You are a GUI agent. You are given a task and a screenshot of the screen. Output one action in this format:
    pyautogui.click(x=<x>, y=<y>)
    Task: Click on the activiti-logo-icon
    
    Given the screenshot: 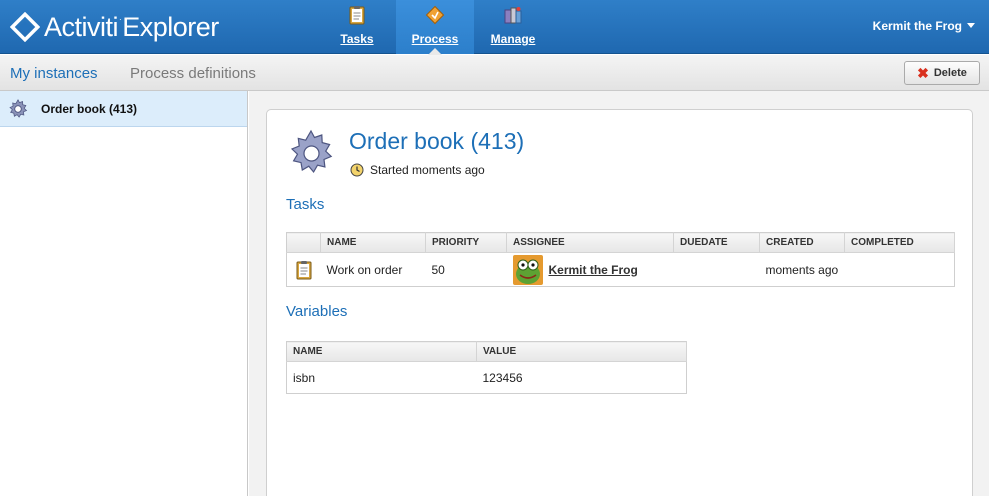 What is the action you would take?
    pyautogui.click(x=25, y=27)
    